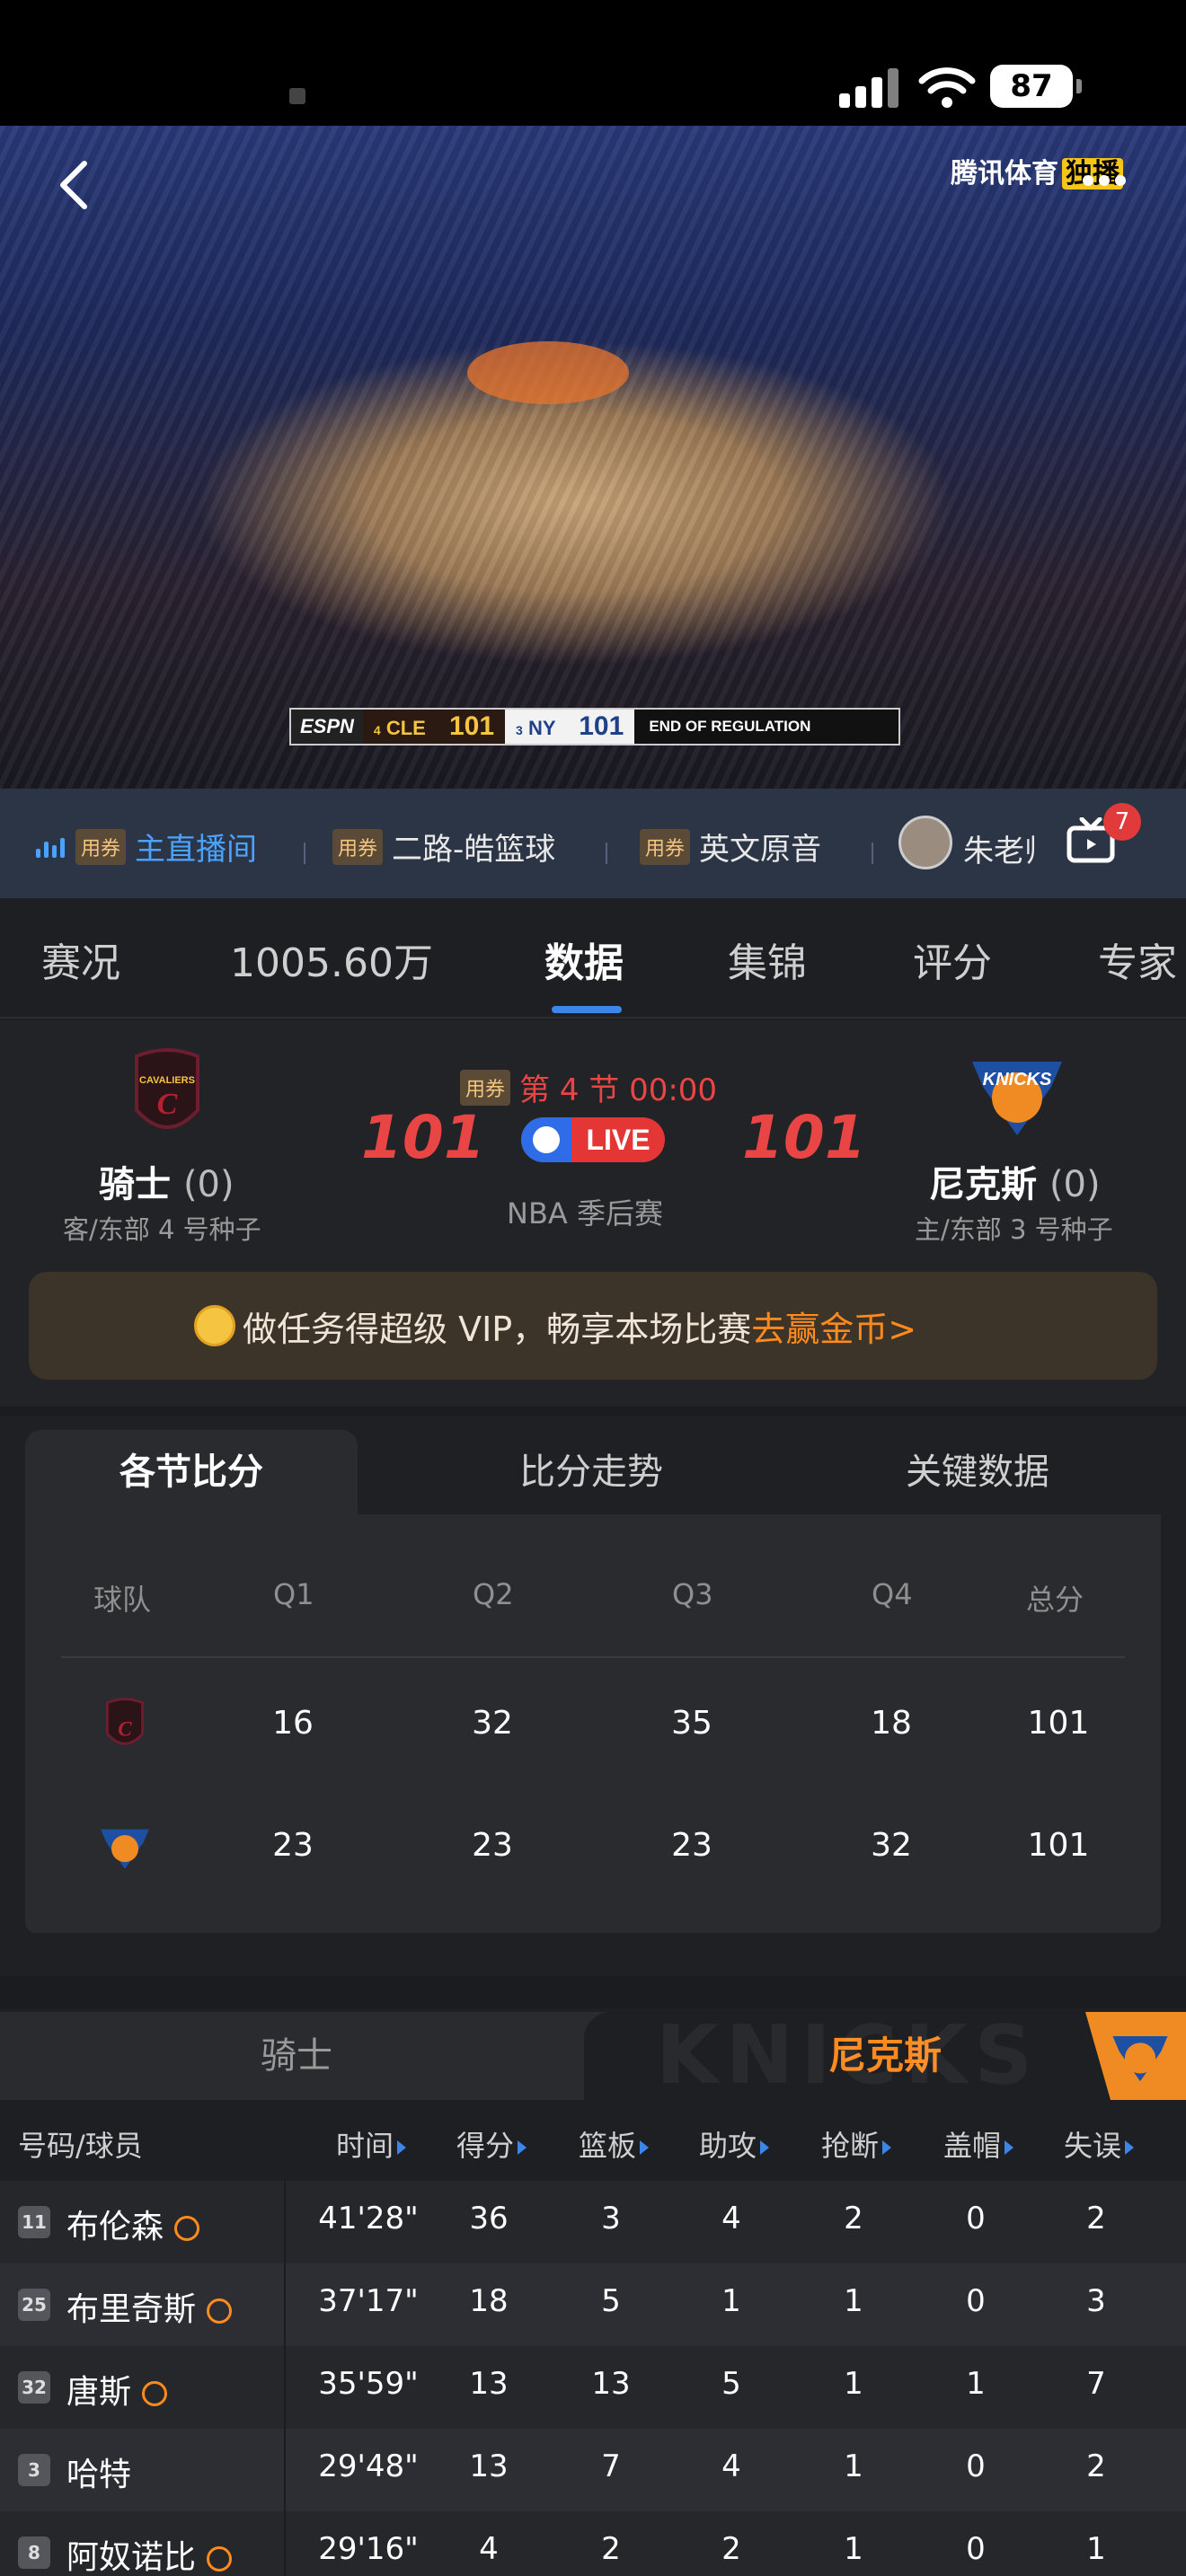  Describe the element at coordinates (1096, 2218) in the screenshot. I see `stat-tov: 2` at that location.